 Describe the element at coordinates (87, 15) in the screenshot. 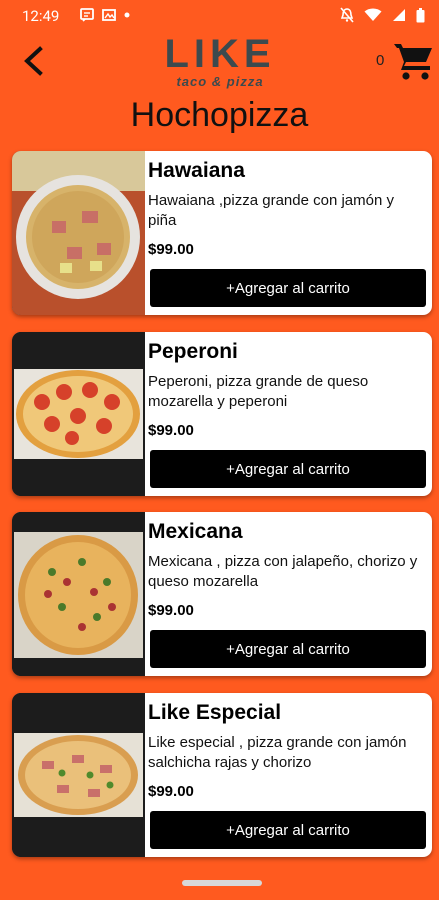

I see `message-icon` at that location.